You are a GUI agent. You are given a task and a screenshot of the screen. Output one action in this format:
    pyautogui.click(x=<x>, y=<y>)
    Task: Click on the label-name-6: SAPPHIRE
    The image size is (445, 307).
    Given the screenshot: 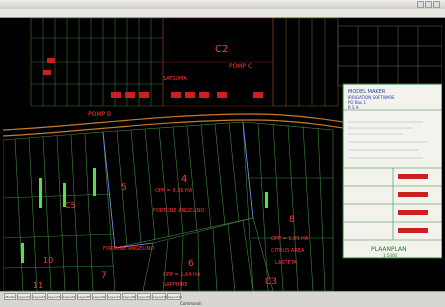 What is the action you would take?
    pyautogui.click(x=175, y=285)
    